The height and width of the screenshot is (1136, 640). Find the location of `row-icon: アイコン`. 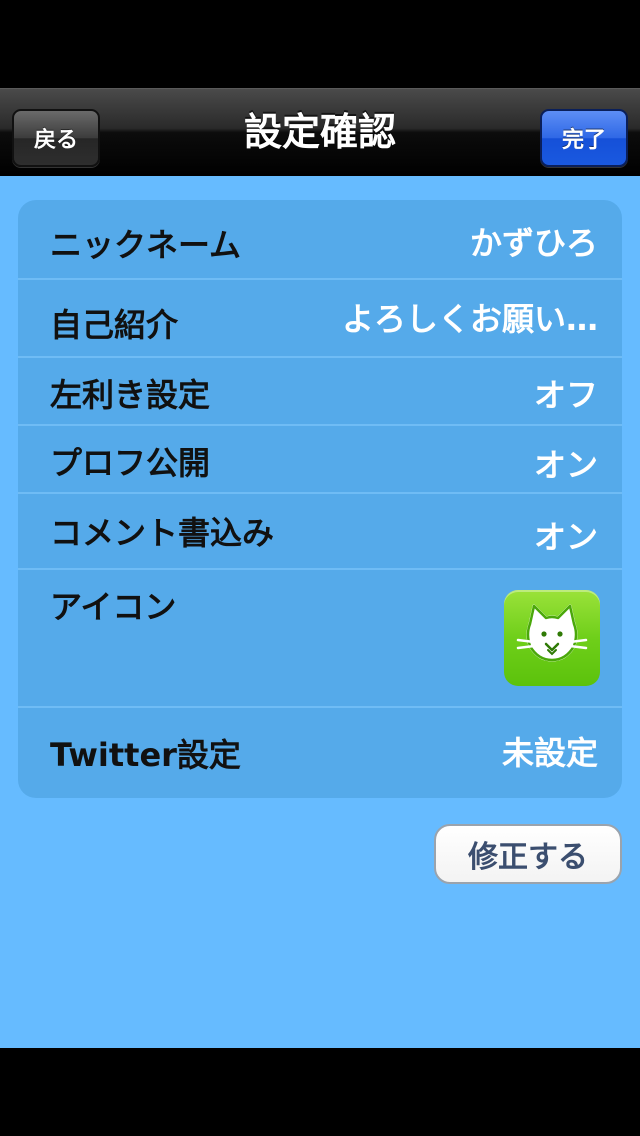

row-icon: アイコン is located at coordinates (320, 639).